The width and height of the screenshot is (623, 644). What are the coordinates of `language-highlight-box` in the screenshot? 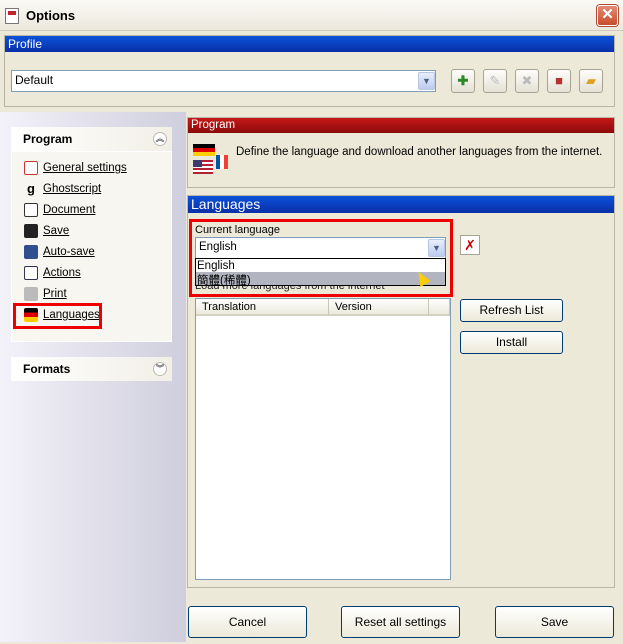 It's located at (321, 258).